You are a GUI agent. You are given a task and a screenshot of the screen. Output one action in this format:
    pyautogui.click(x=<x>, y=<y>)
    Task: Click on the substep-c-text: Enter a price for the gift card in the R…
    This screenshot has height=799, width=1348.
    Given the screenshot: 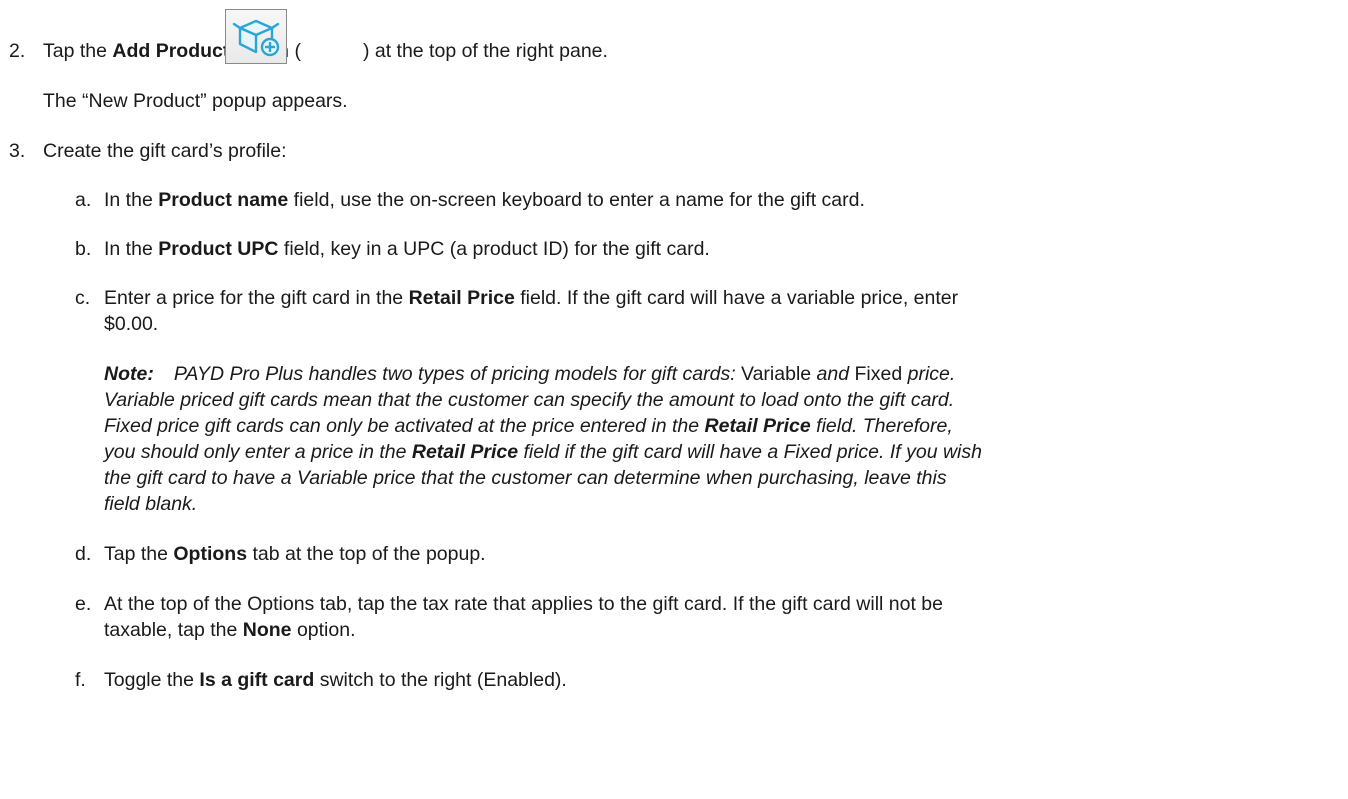 What is the action you would take?
    pyautogui.click(x=531, y=298)
    